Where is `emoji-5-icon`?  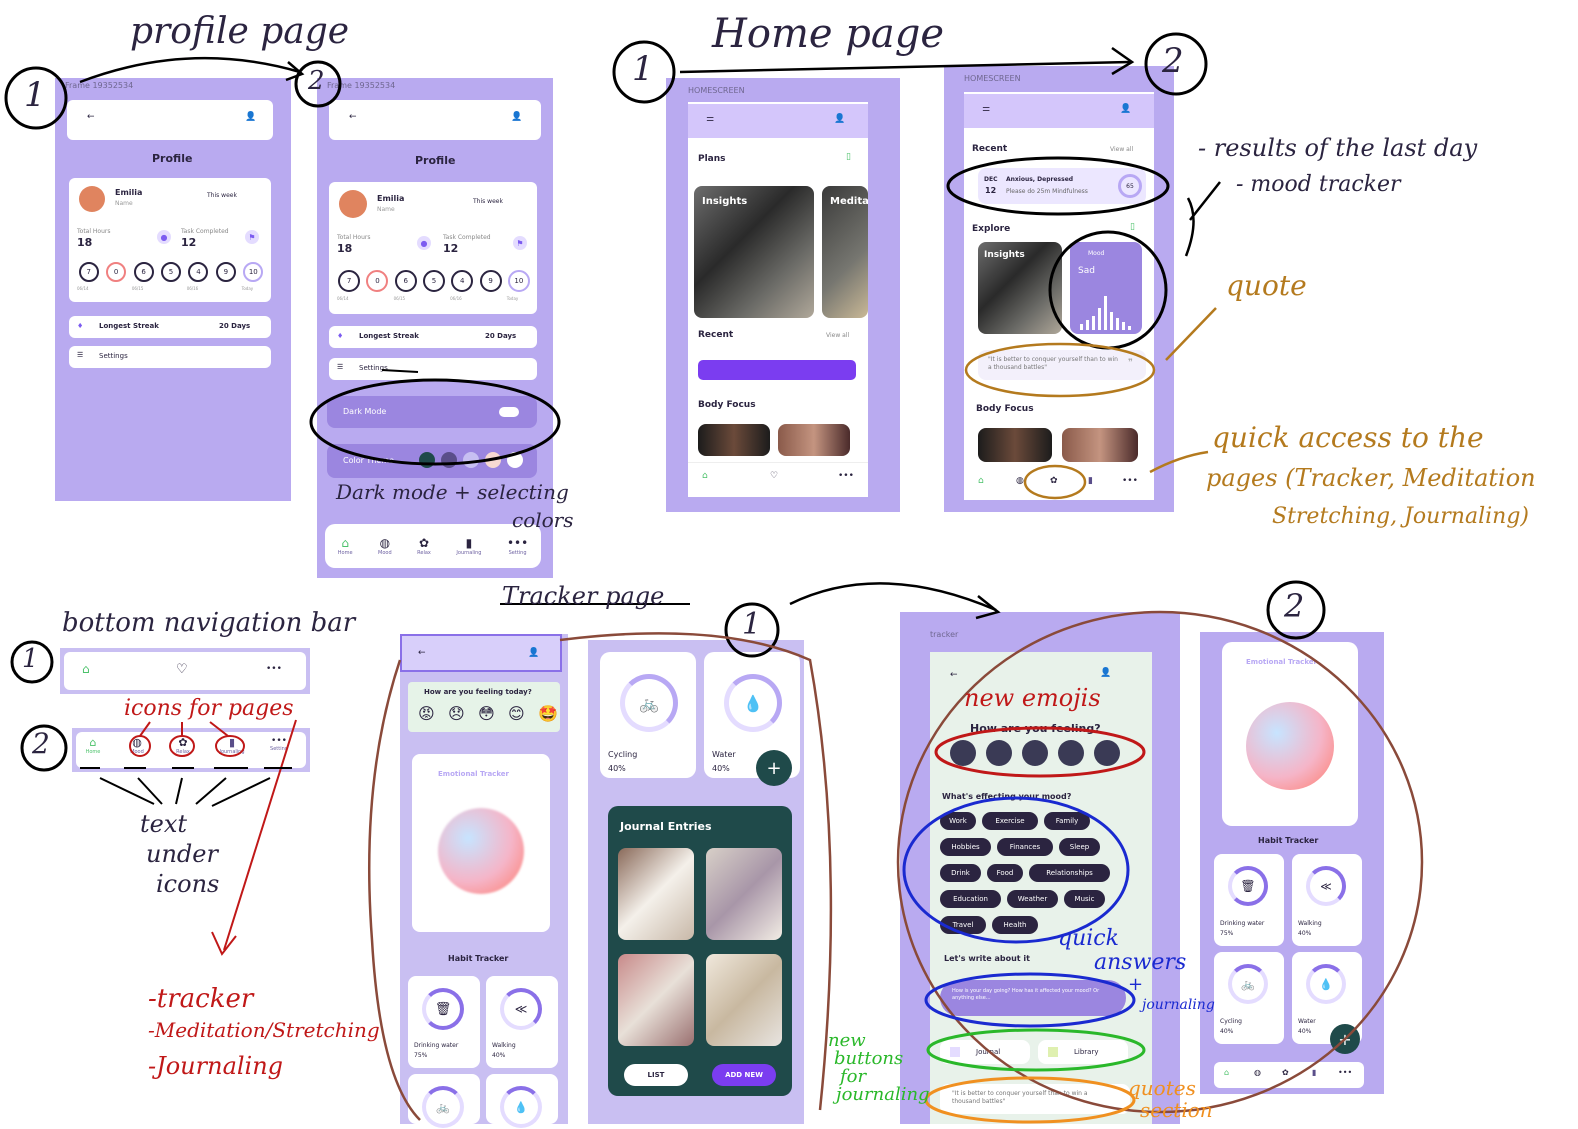
emoji-5-icon is located at coordinates (1107, 753).